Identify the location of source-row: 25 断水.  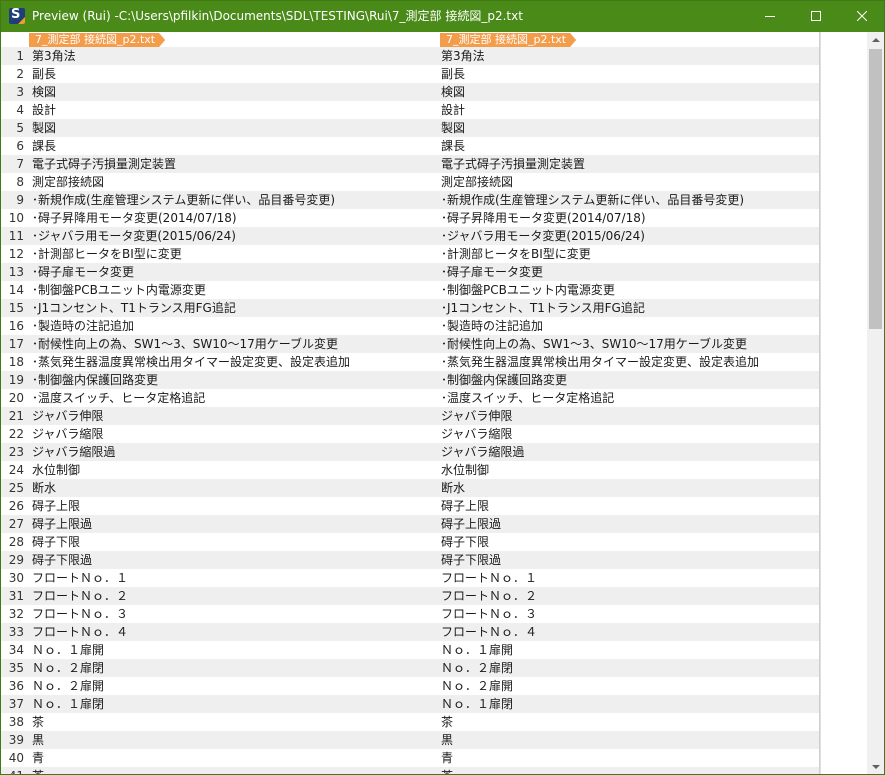
(217, 488).